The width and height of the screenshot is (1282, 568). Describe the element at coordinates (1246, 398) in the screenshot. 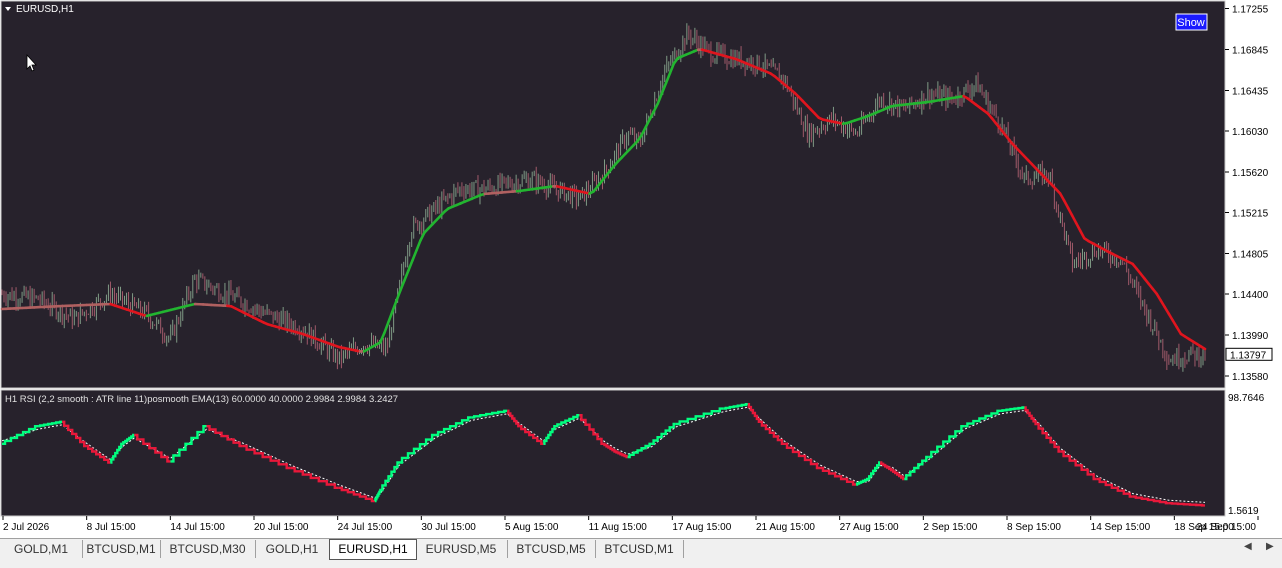

I see `rsi-y-tick-label: 98.7646` at that location.